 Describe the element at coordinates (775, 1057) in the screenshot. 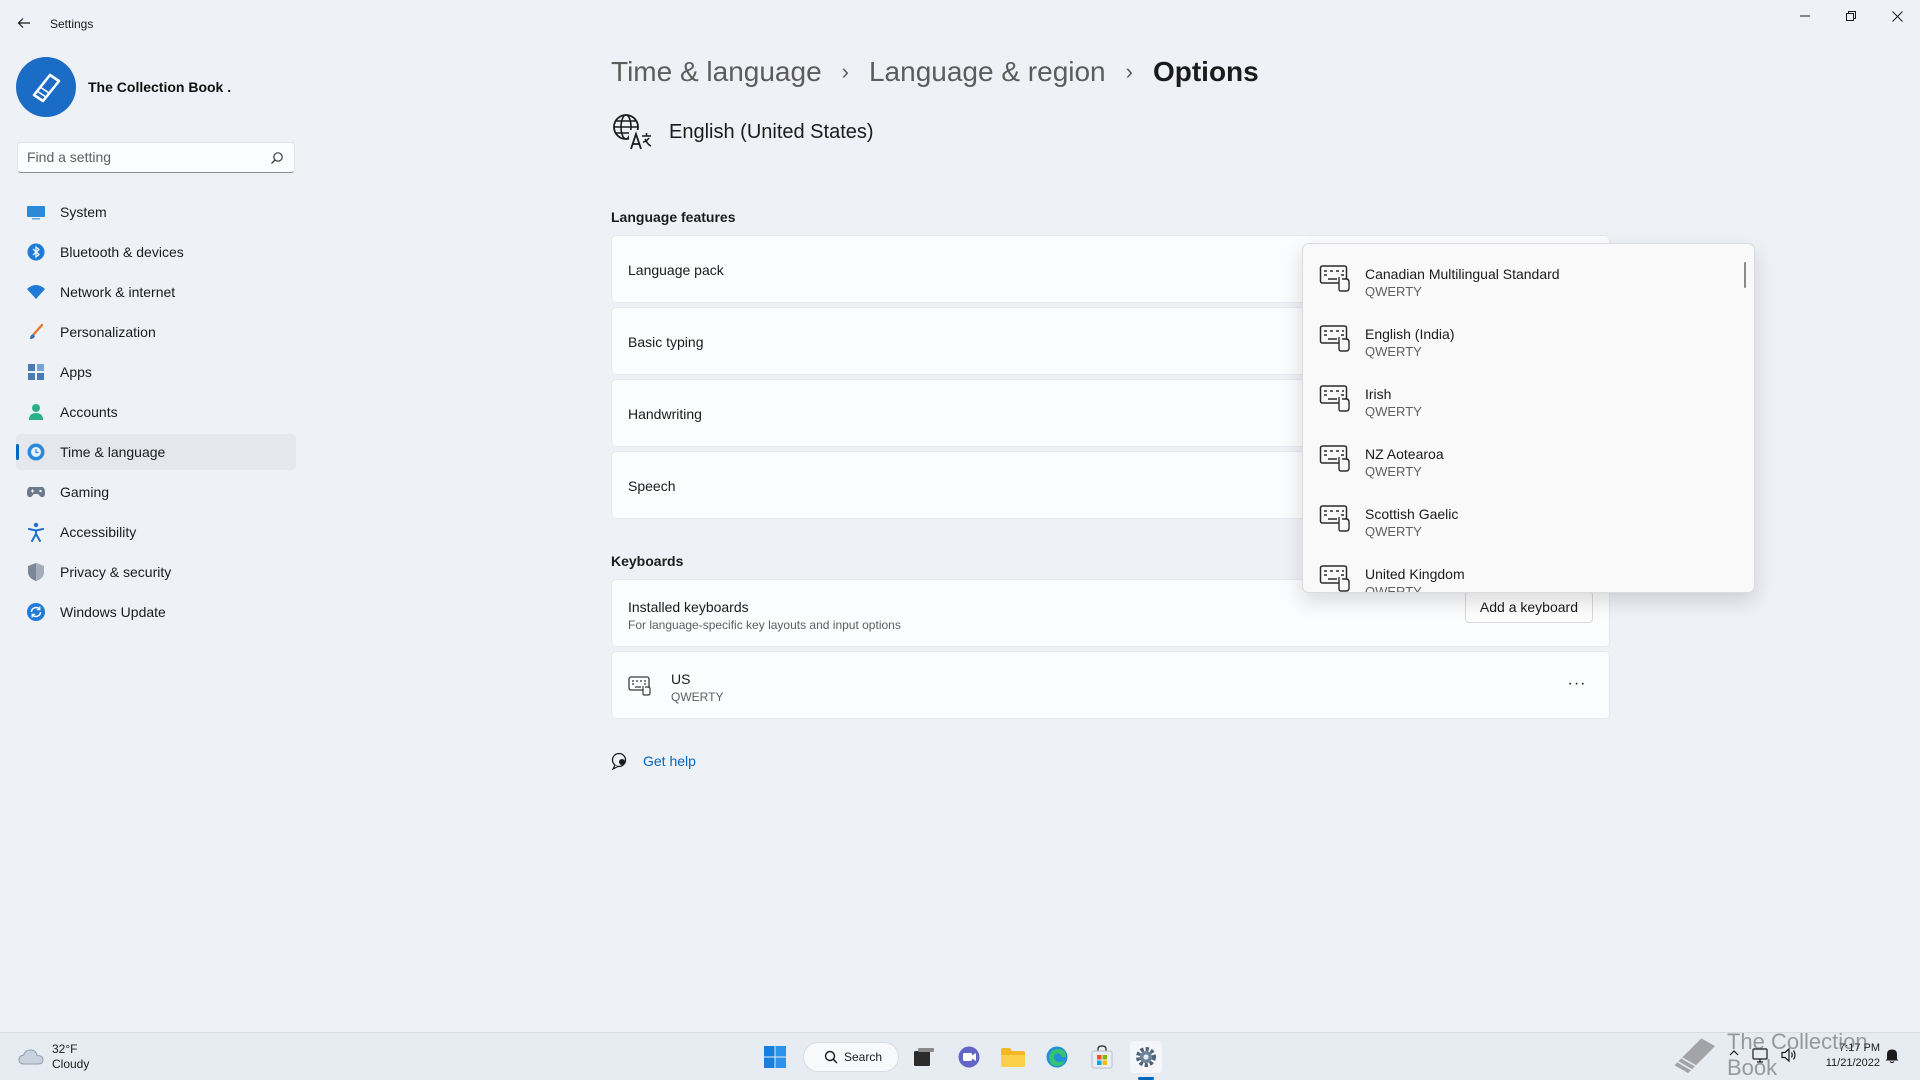

I see `start-button` at that location.